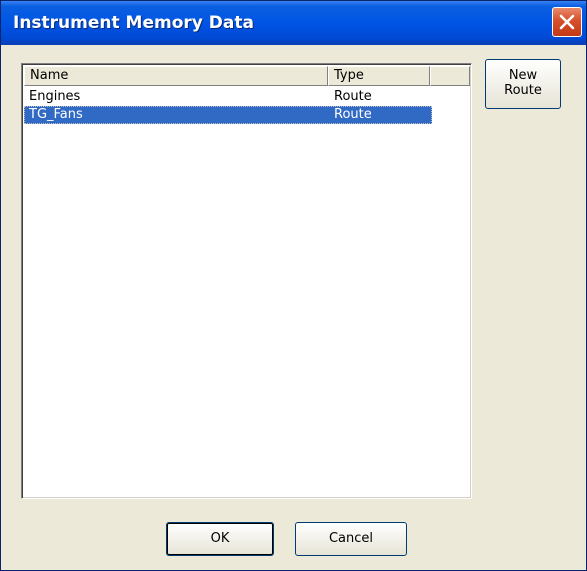  Describe the element at coordinates (450, 76) in the screenshot. I see `column-header-filler` at that location.